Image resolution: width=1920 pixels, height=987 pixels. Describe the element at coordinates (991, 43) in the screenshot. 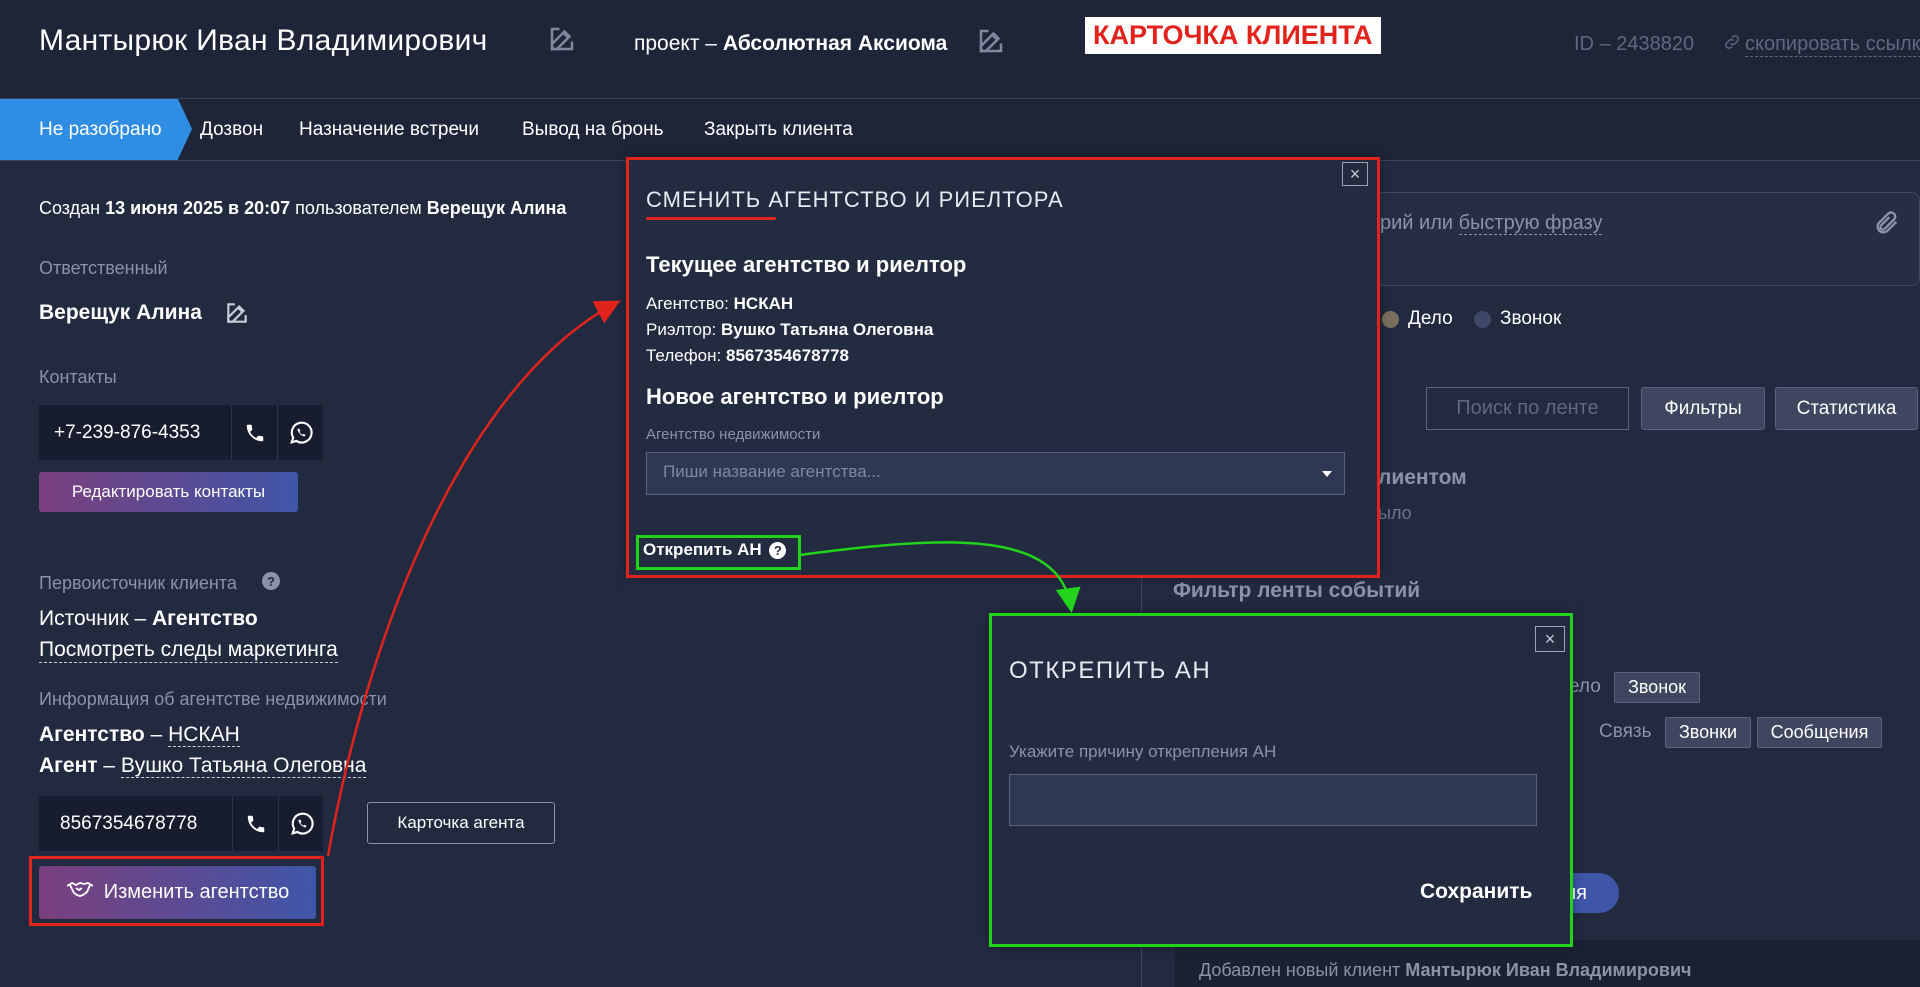

I see `edit-project-icon` at that location.